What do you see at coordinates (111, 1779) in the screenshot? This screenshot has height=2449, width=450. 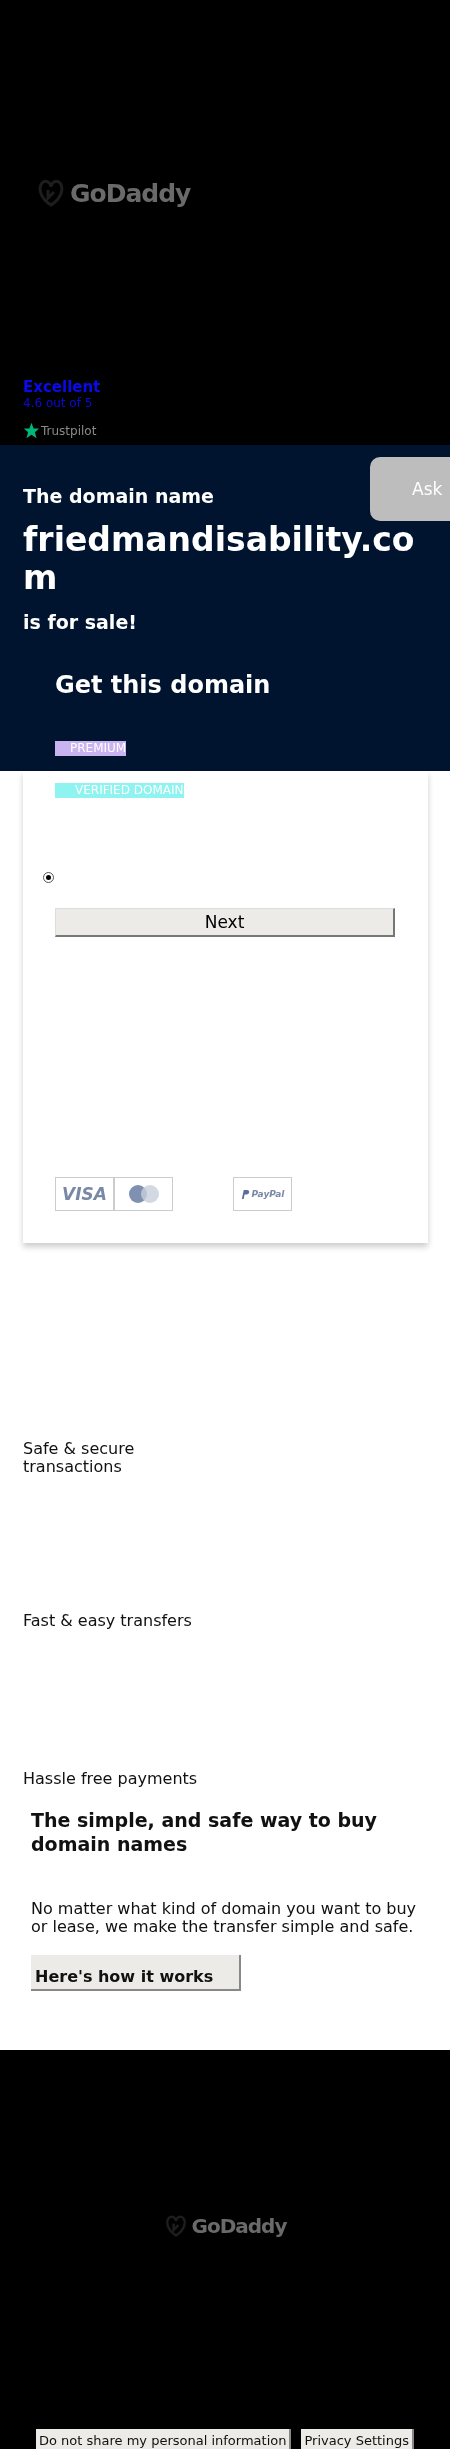 I see `feature-label: Hassle free payments` at bounding box center [111, 1779].